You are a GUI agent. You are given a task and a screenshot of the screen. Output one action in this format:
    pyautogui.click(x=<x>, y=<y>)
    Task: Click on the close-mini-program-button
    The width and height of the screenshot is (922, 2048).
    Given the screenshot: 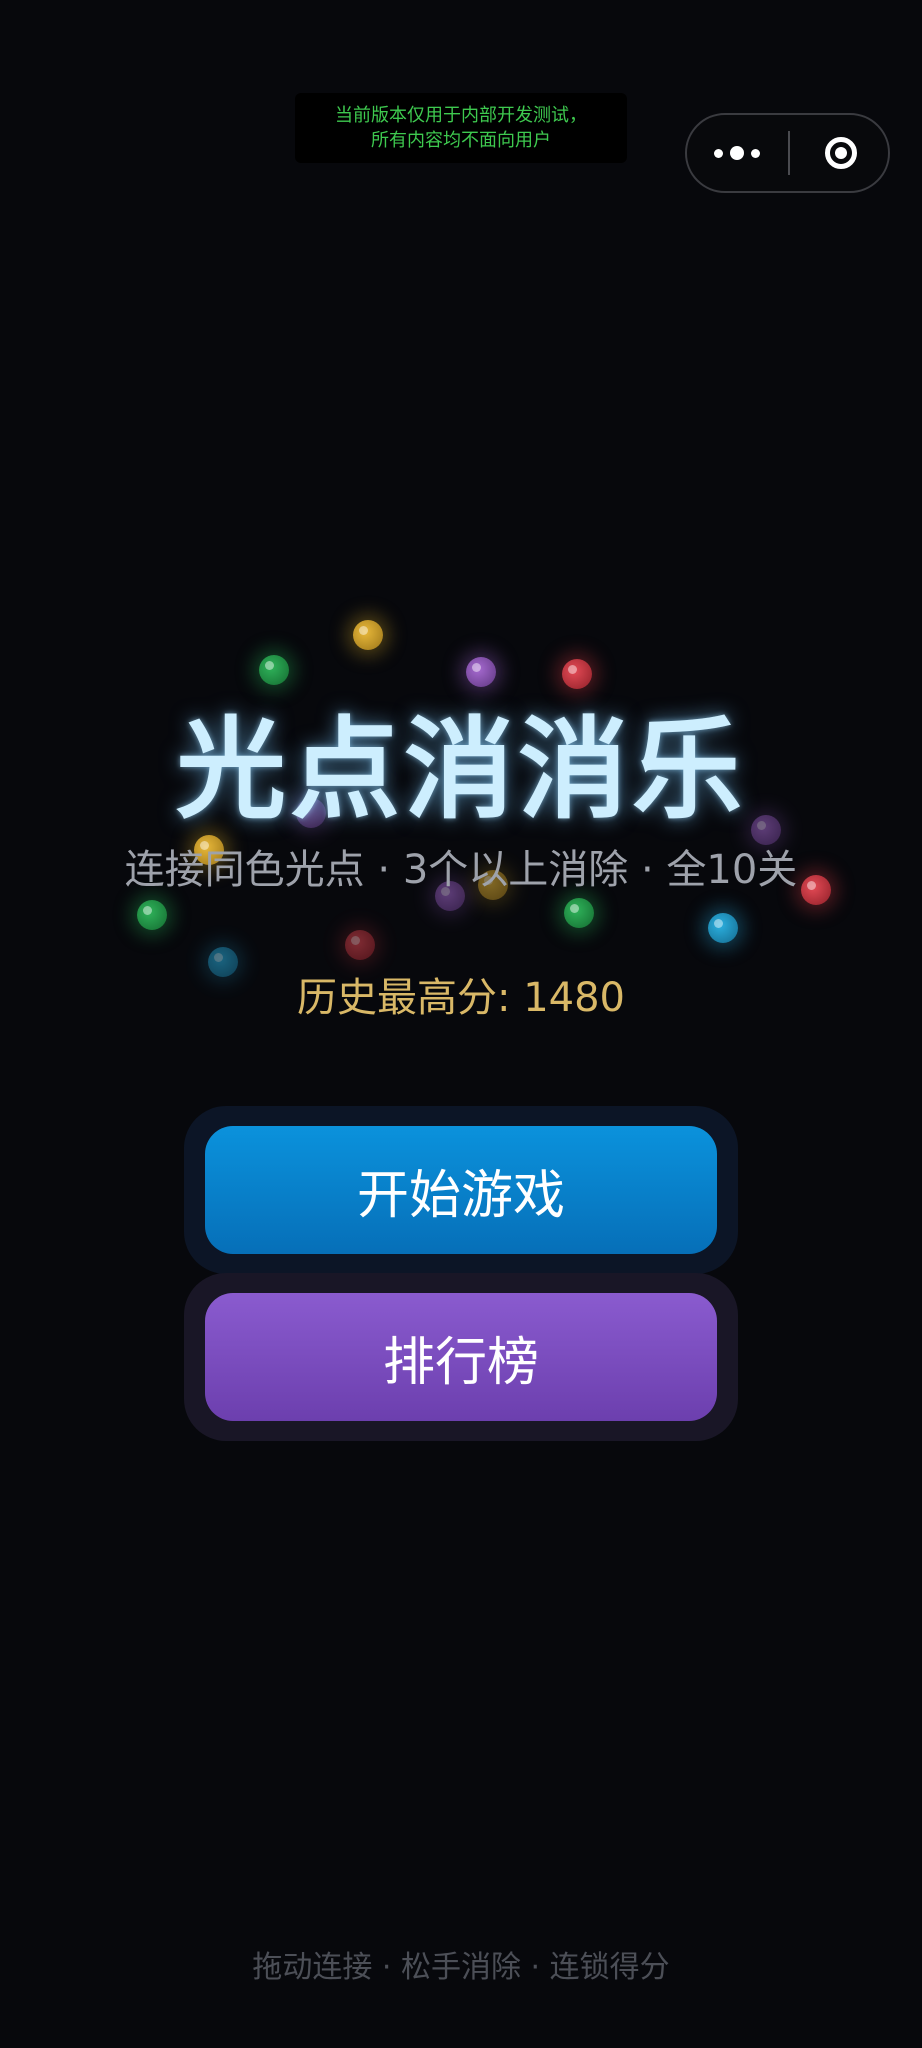 What is the action you would take?
    pyautogui.click(x=840, y=153)
    